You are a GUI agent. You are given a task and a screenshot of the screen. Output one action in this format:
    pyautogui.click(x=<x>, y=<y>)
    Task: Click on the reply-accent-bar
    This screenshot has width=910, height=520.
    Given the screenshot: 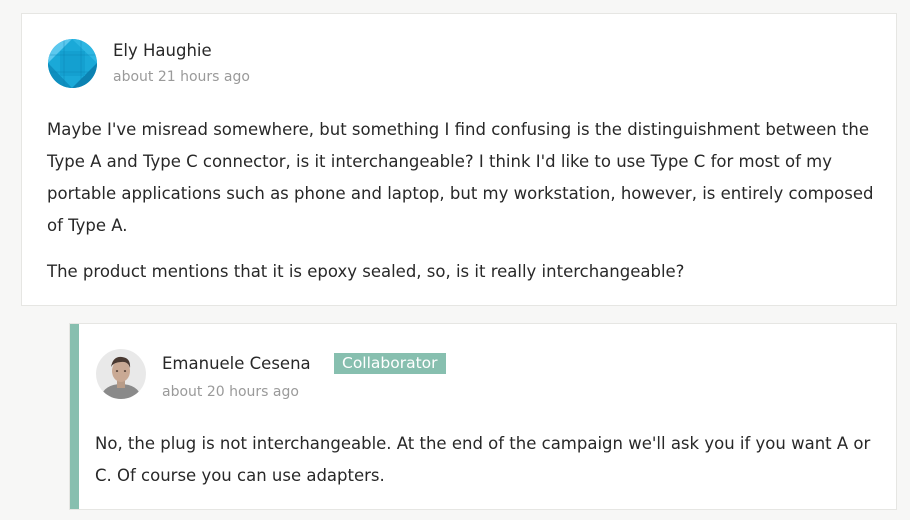 What is the action you would take?
    pyautogui.click(x=74, y=416)
    